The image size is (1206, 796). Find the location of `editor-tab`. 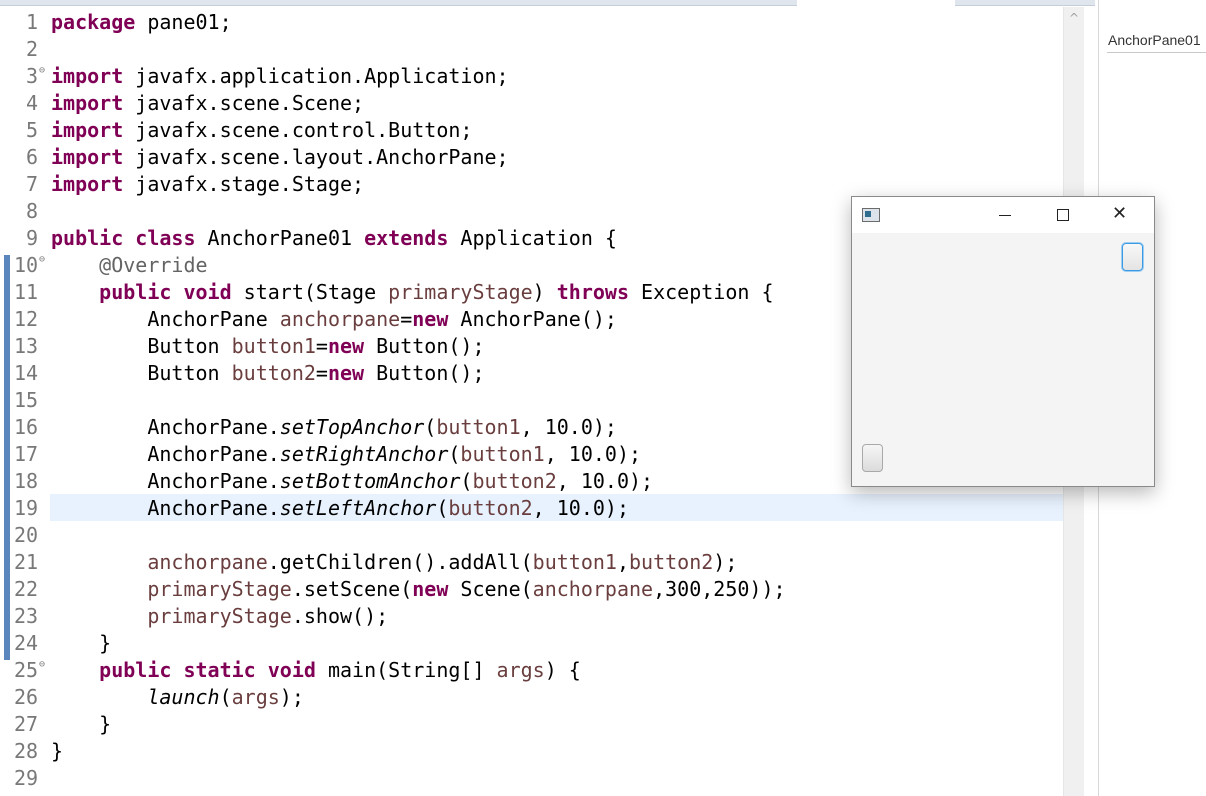

editor-tab is located at coordinates (398, 3).